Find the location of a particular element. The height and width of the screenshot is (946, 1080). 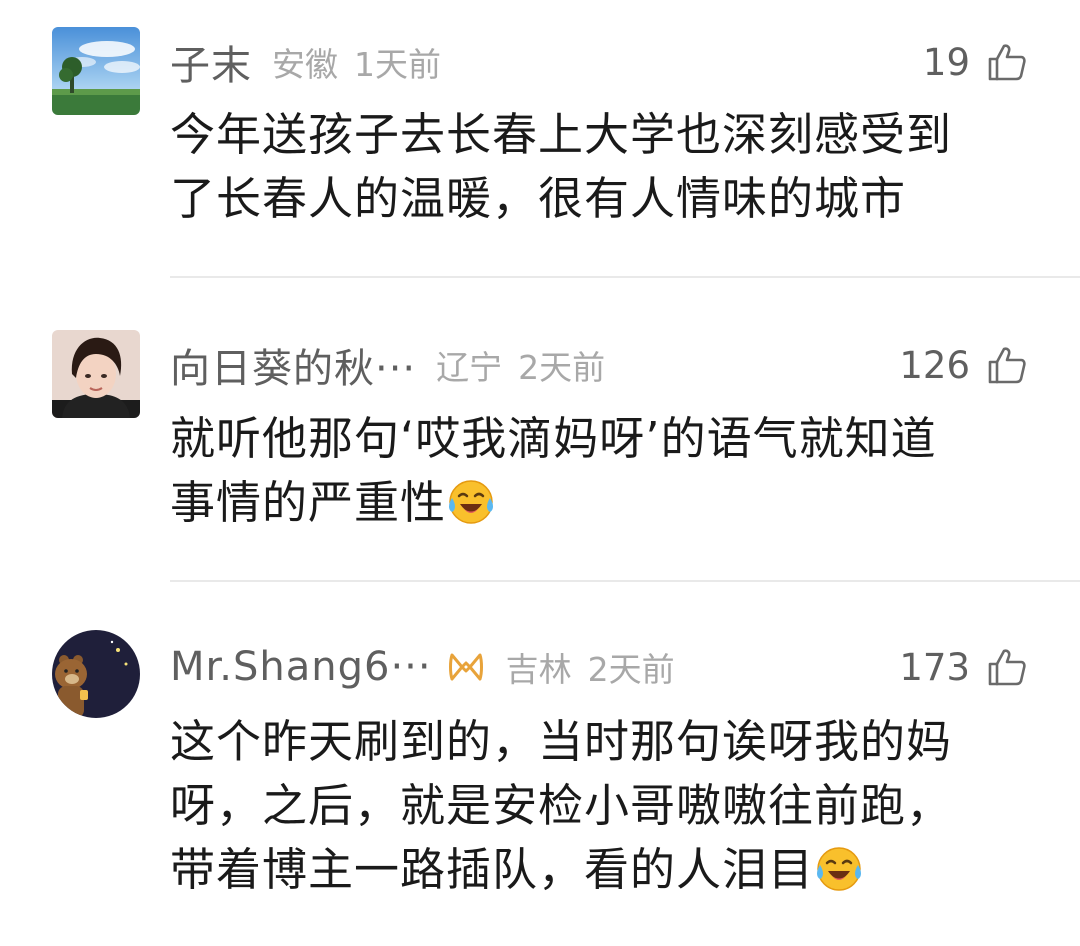

like-button: 19 is located at coordinates (975, 62).